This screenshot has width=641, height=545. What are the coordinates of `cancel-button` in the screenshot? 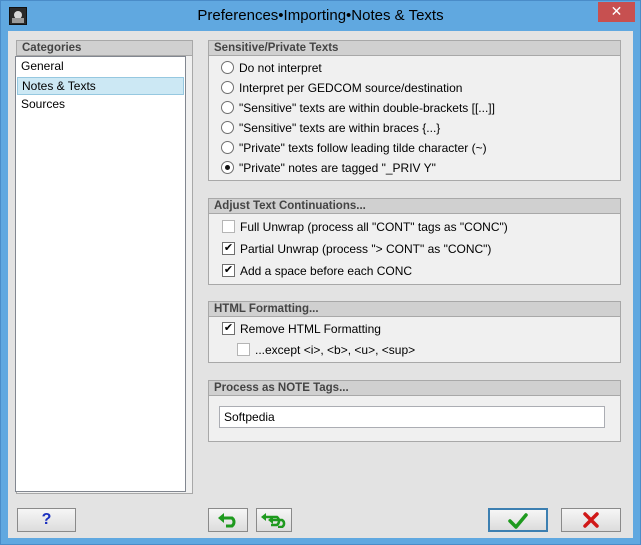 It's located at (591, 520).